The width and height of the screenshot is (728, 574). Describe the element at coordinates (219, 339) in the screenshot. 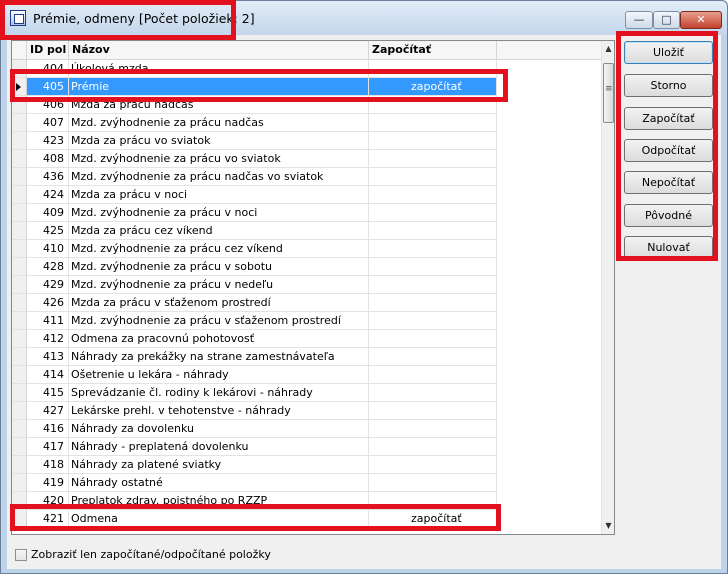

I see `cell-name: Odmena za pracovnú pohotovosť` at that location.